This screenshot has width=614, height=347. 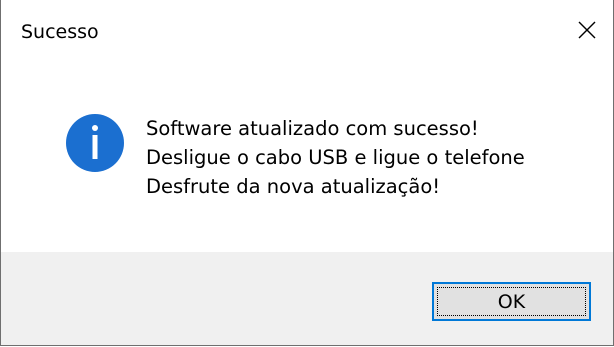 What do you see at coordinates (60, 32) in the screenshot?
I see `window-title: Sucesso` at bounding box center [60, 32].